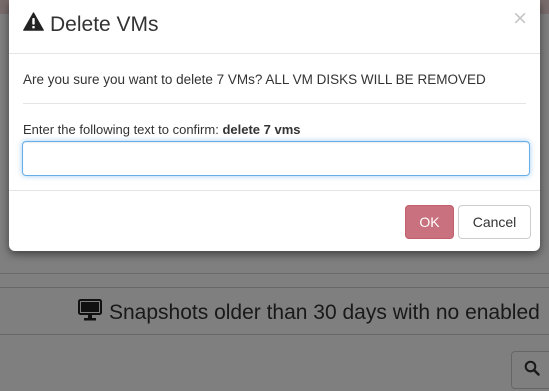  Describe the element at coordinates (494, 222) in the screenshot. I see `cancel-button: Cancel` at that location.